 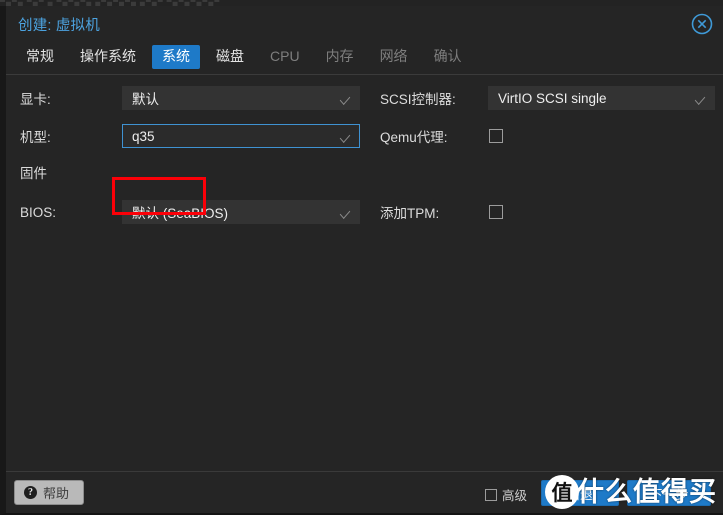 I want to click on scsi-controller-value: VirtIO SCSI single, so click(x=552, y=98).